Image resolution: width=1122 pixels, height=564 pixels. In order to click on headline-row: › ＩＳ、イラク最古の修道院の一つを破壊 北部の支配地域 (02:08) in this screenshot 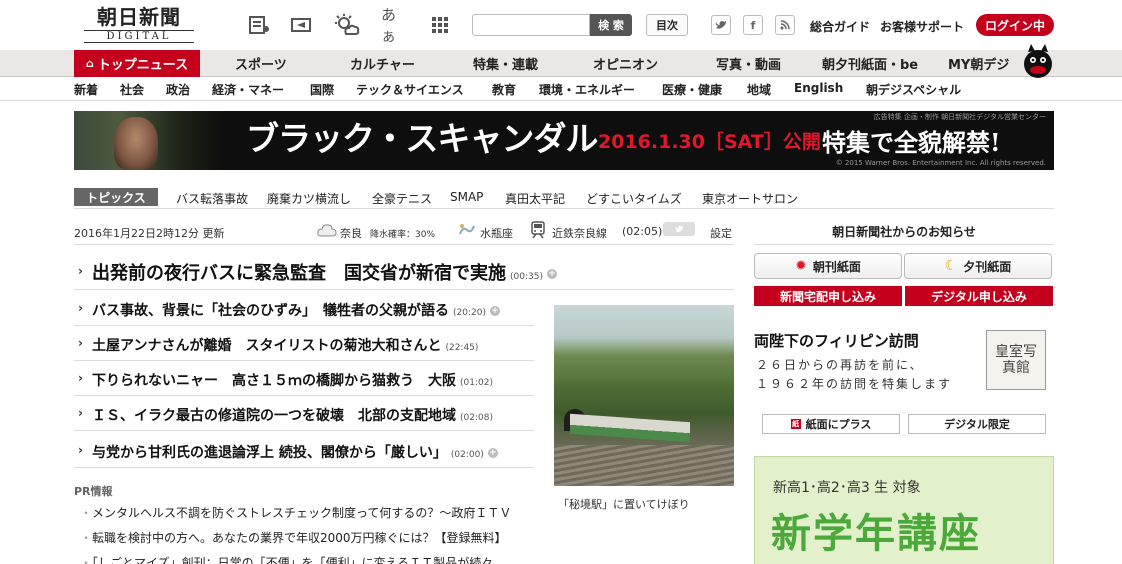, I will do `click(304, 414)`.